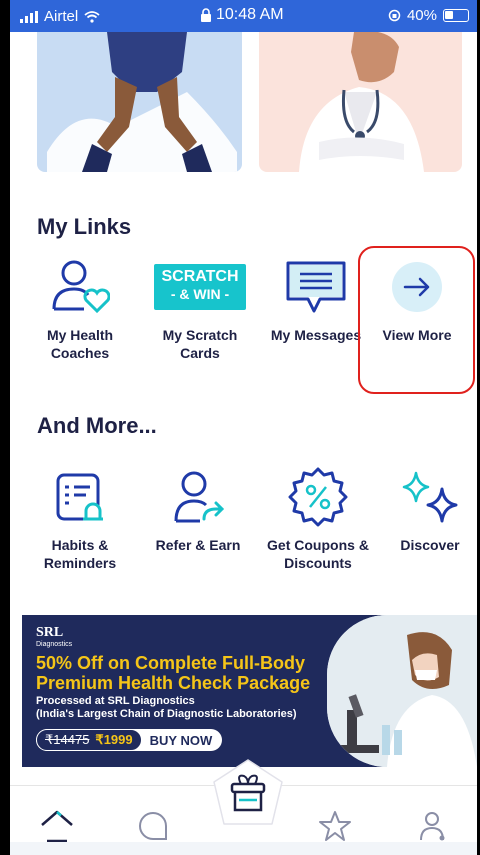 Image resolution: width=480 pixels, height=855 pixels. I want to click on carrier-indicator: Airtel, so click(60, 16).